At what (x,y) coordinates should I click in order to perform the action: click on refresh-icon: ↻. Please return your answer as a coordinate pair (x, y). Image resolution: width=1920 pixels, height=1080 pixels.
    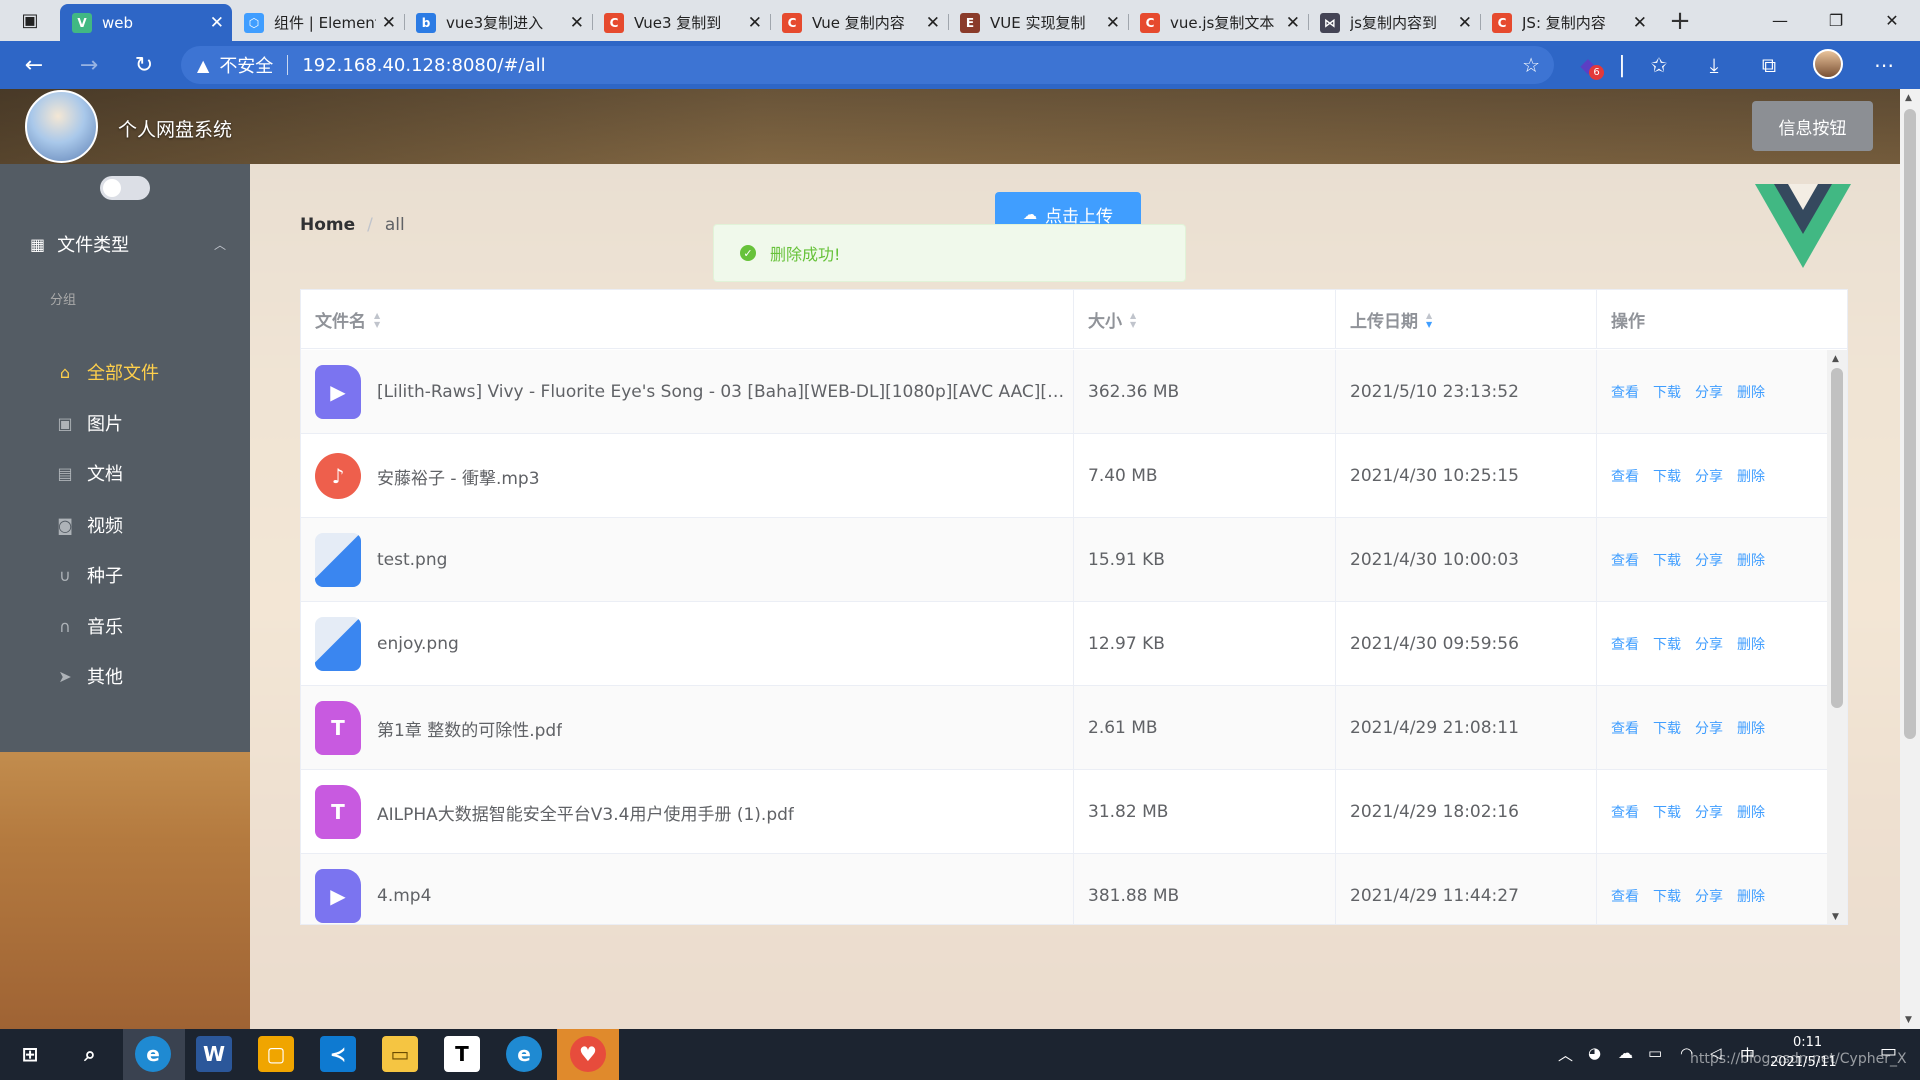
    Looking at the image, I should click on (144, 65).